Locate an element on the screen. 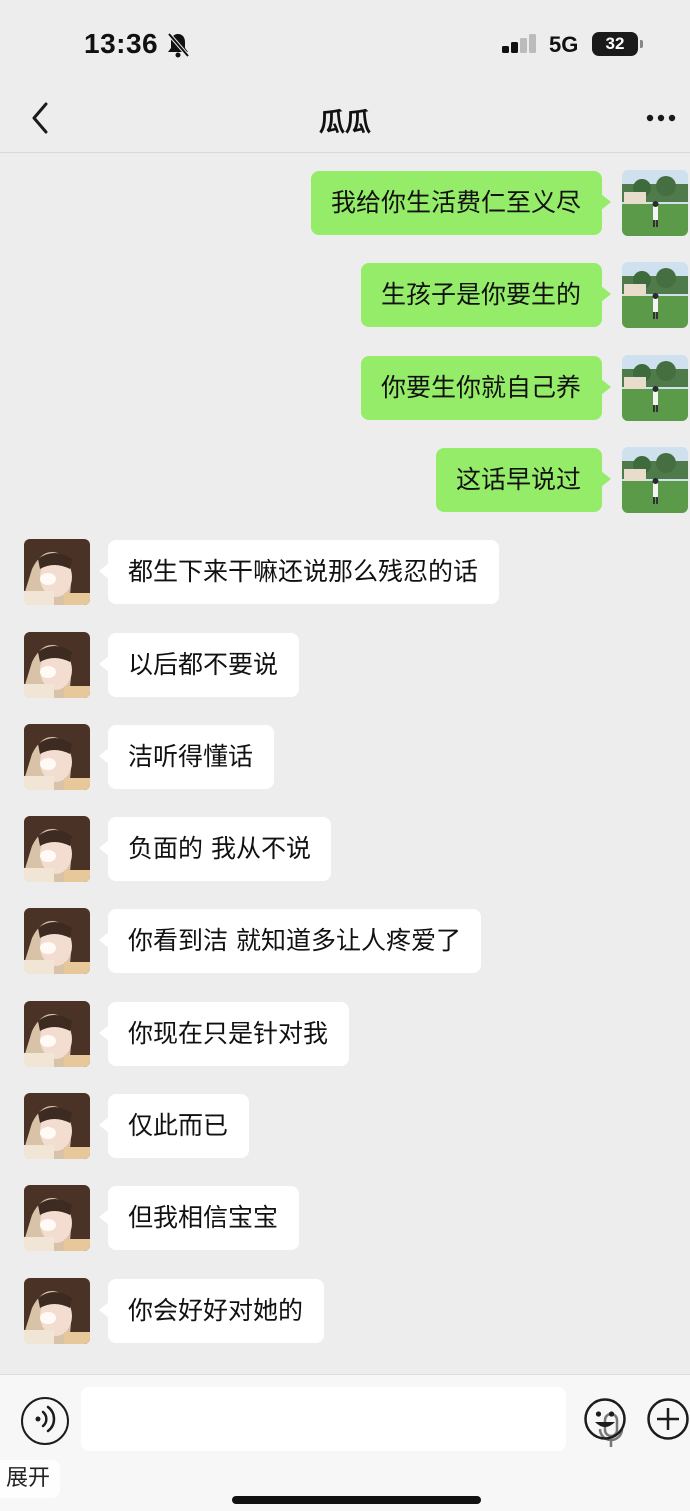  input-bar is located at coordinates (345, 1442).